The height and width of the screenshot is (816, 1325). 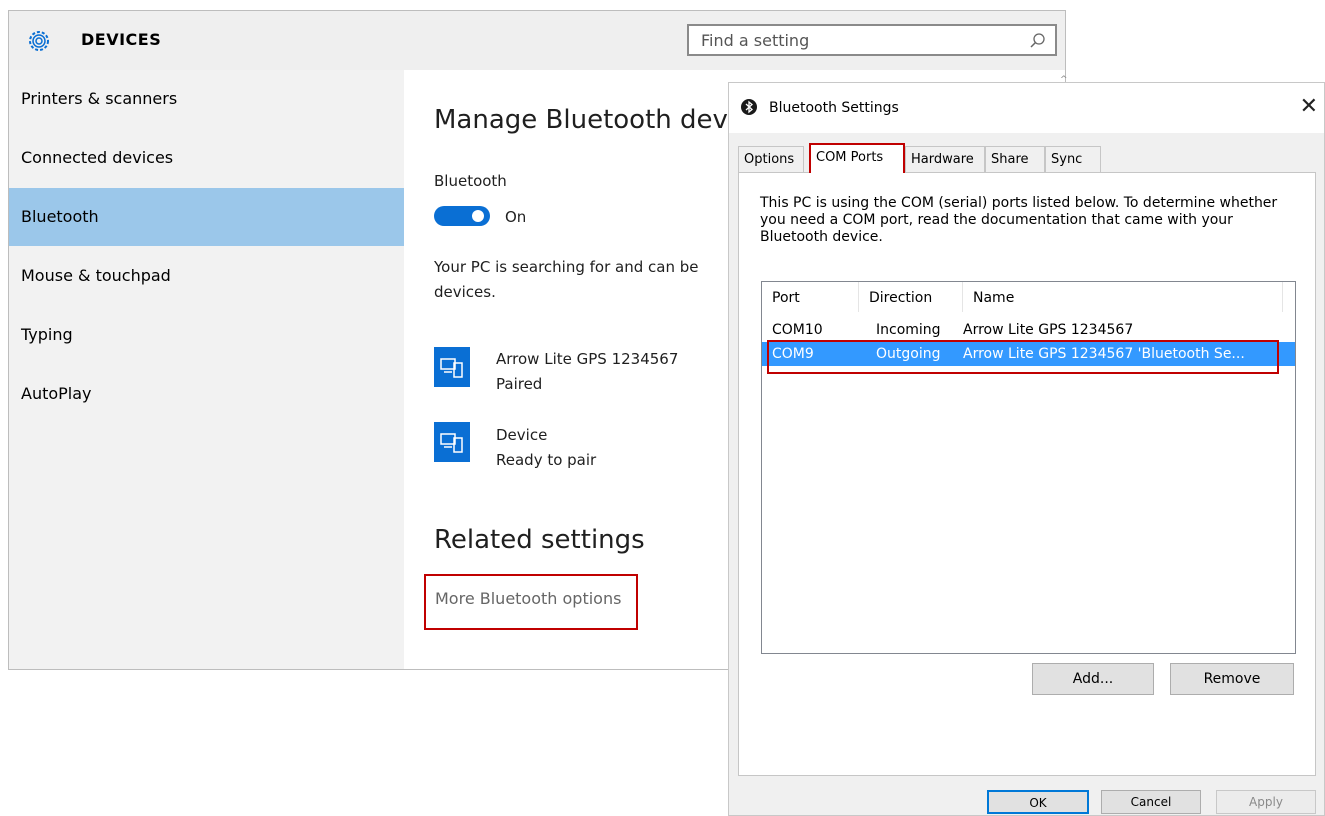 I want to click on more-bluetooth-options-link: More Bluetooth options, so click(x=531, y=602).